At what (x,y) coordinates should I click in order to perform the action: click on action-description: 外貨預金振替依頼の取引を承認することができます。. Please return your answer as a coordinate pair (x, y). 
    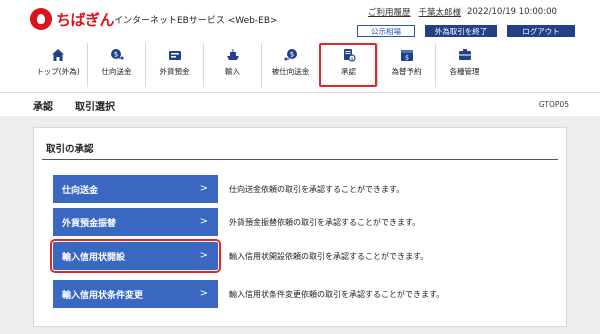
    Looking at the image, I should click on (325, 222).